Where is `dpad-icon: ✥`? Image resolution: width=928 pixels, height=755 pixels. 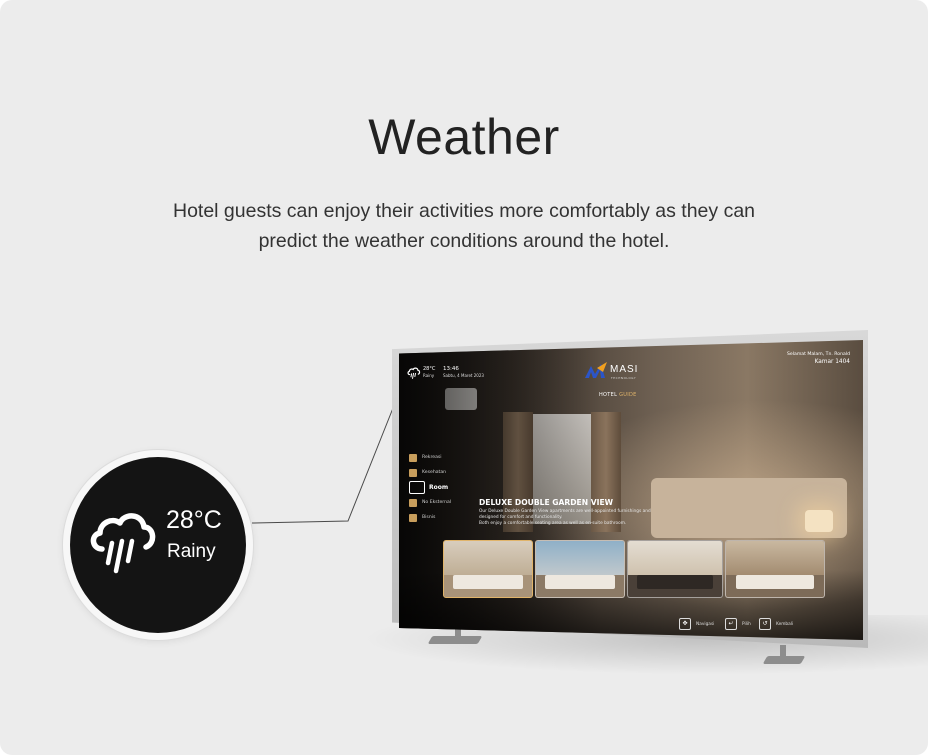 dpad-icon: ✥ is located at coordinates (685, 624).